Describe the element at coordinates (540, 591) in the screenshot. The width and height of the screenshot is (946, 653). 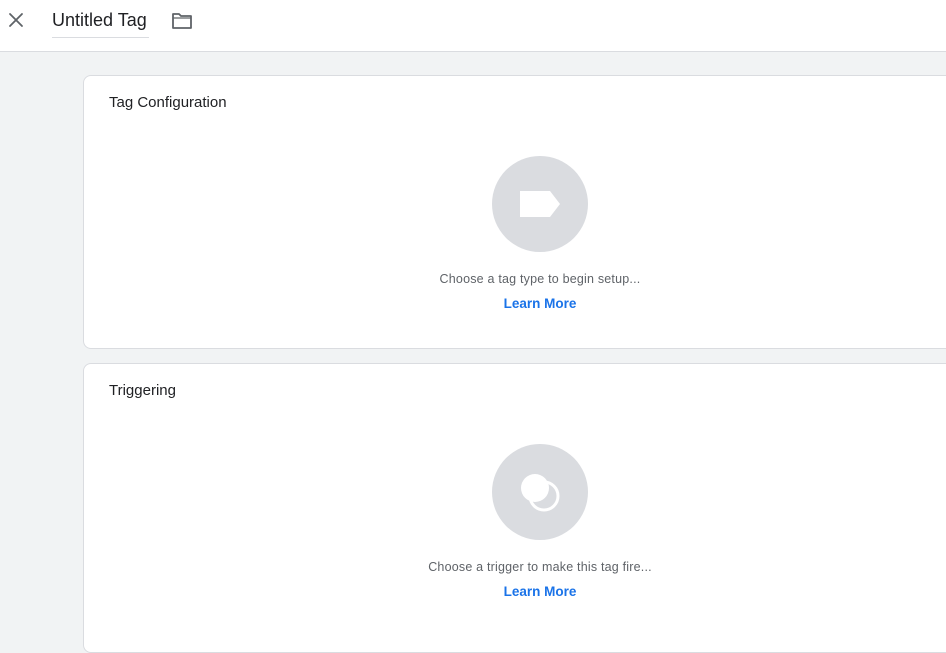
I see `triggering-learn-more-link: Learn More` at that location.